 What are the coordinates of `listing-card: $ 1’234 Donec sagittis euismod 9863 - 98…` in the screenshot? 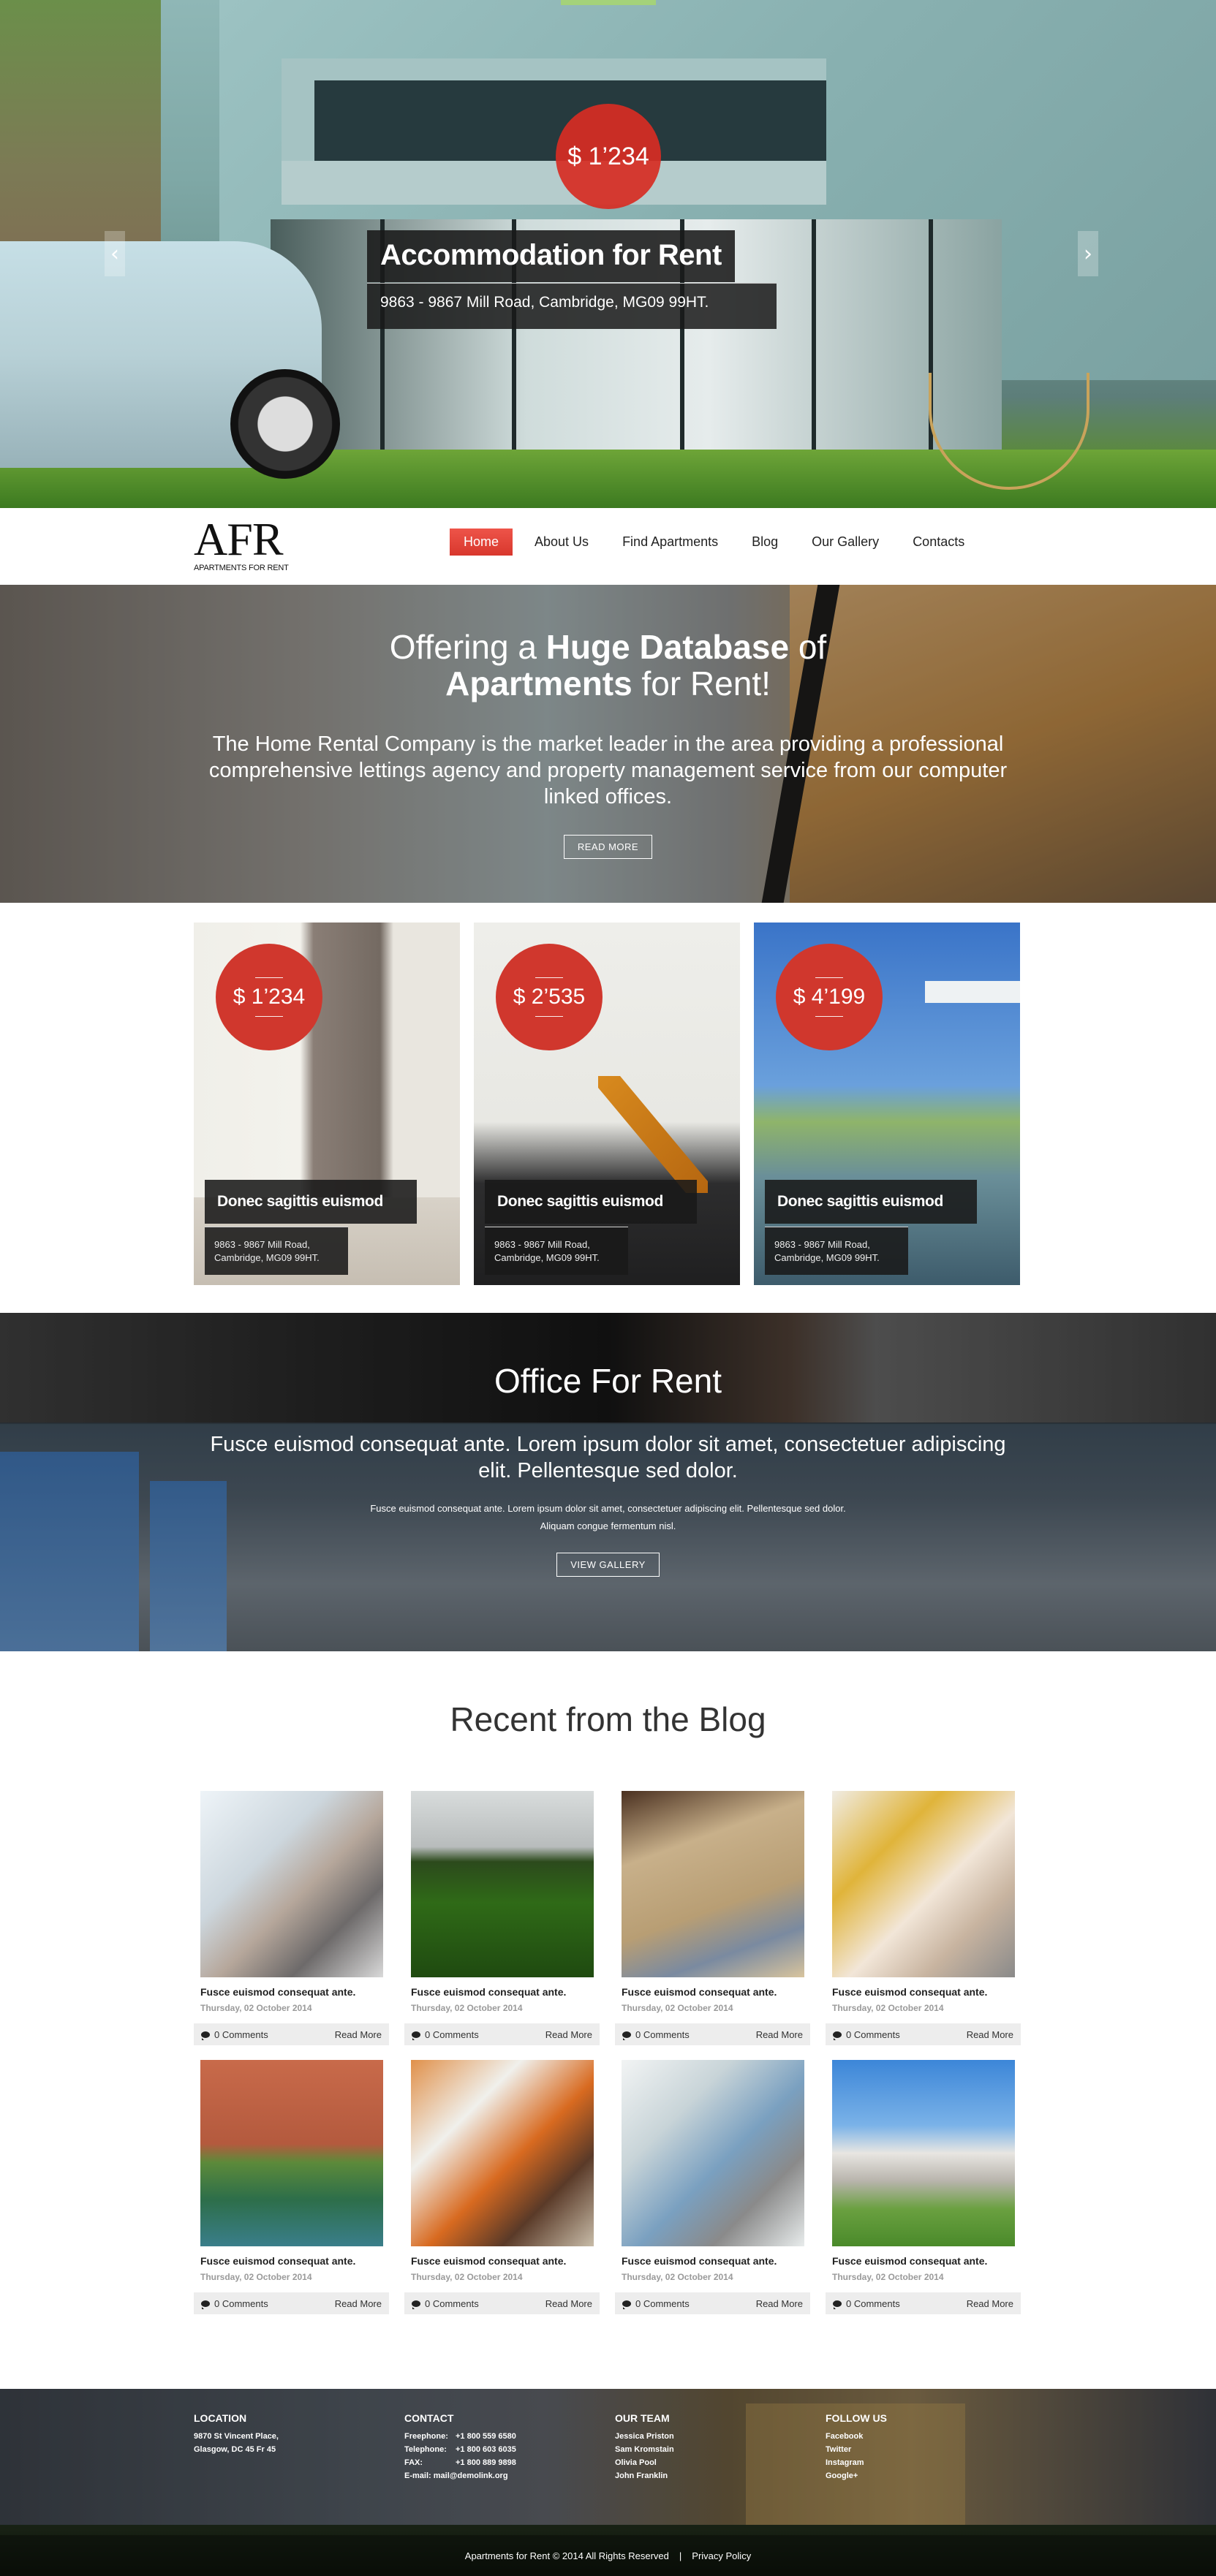 It's located at (327, 1104).